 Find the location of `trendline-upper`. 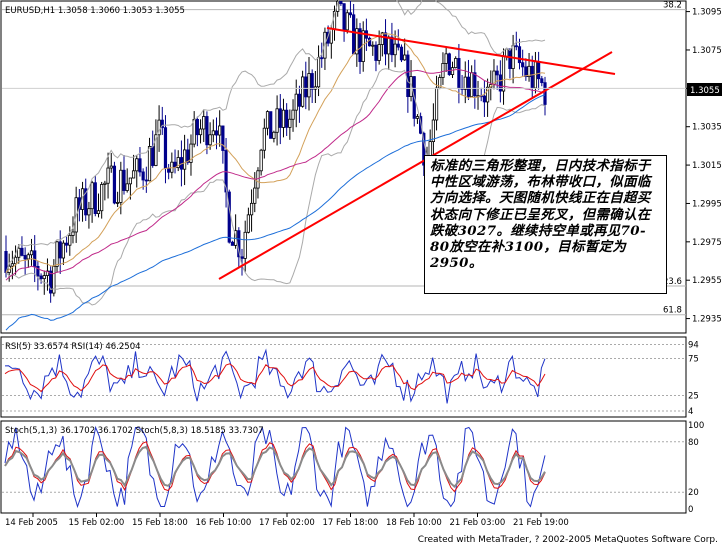

trendline-upper is located at coordinates (471, 51).